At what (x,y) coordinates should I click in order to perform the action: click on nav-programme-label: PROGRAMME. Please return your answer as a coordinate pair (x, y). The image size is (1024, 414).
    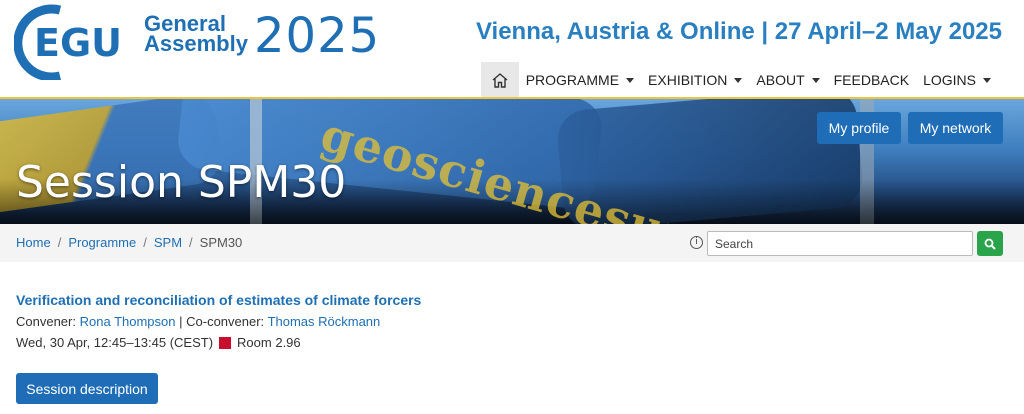
    Looking at the image, I should click on (572, 80).